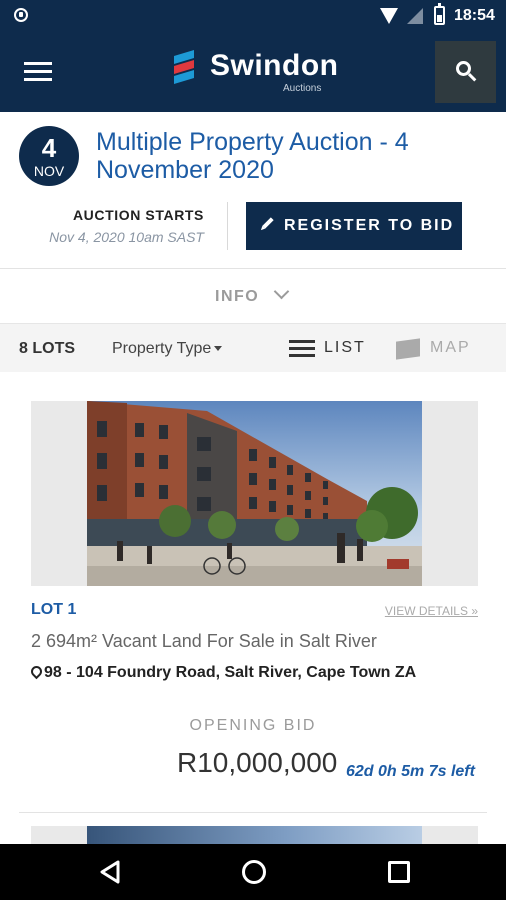 This screenshot has width=506, height=900. Describe the element at coordinates (281, 291) in the screenshot. I see `chevron-down-icon` at that location.